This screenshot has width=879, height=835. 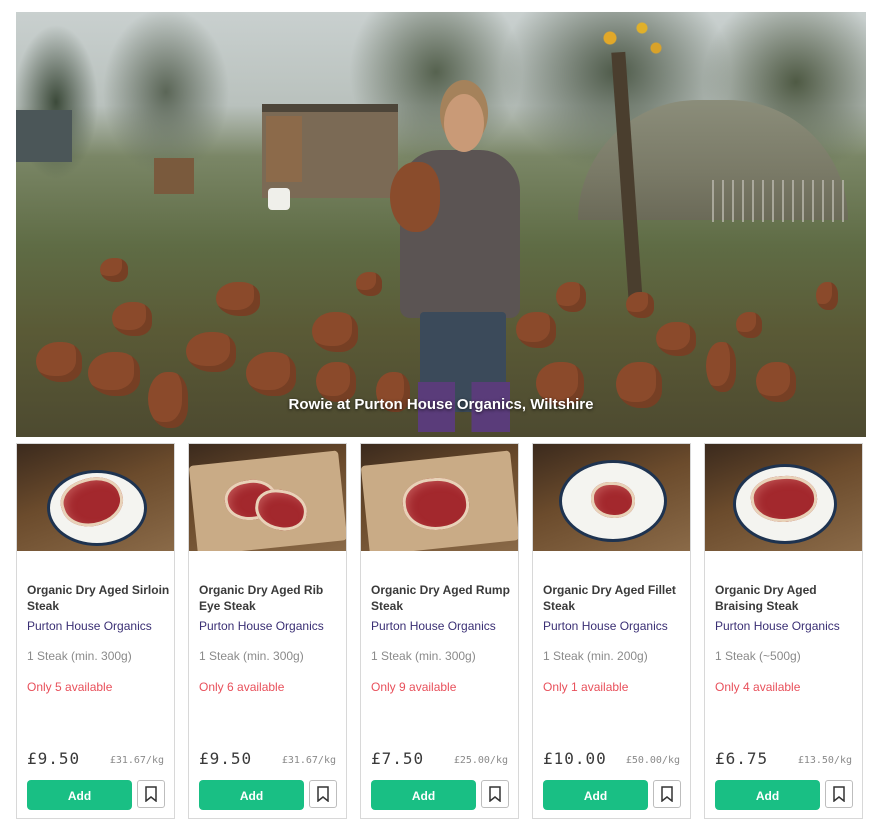 I want to click on product-size: 1 Steak (min. 200g), so click(x=595, y=656).